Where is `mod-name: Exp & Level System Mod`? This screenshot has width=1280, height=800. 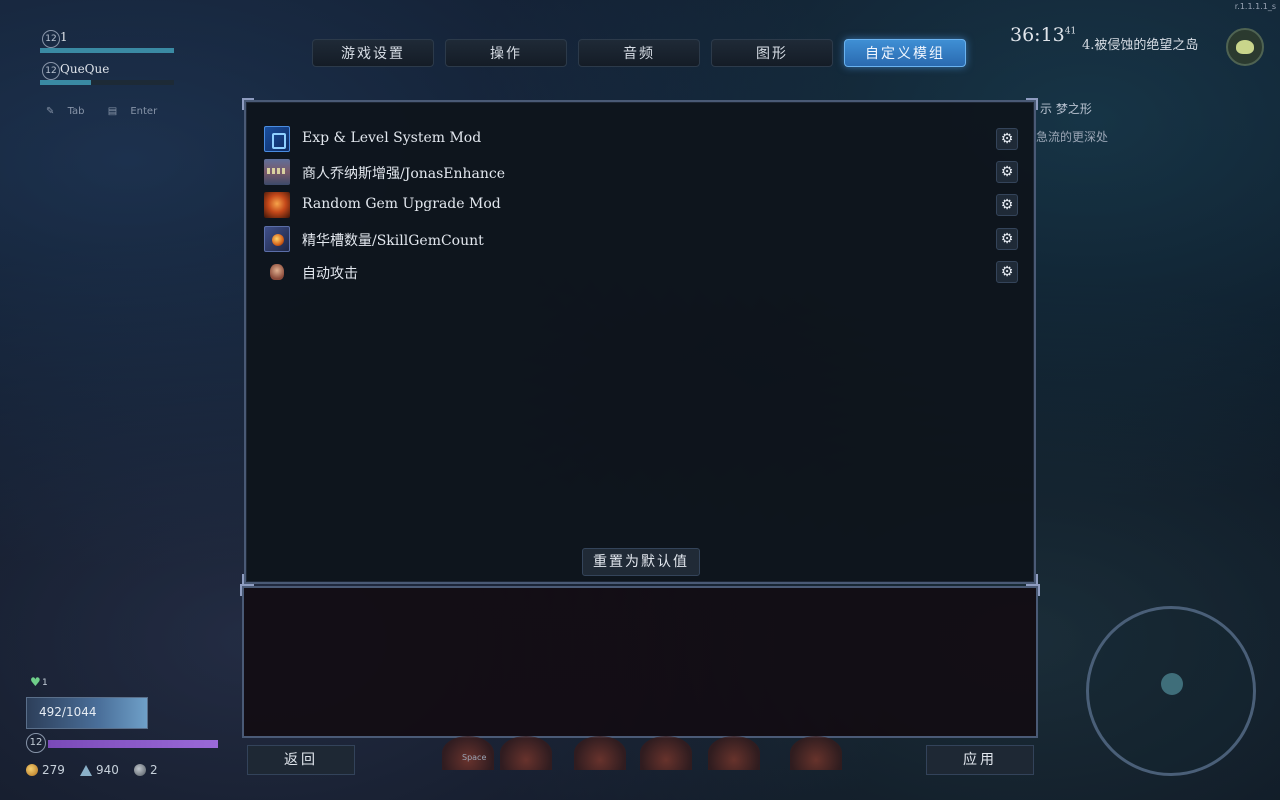
mod-name: Exp & Level System Mod is located at coordinates (392, 138).